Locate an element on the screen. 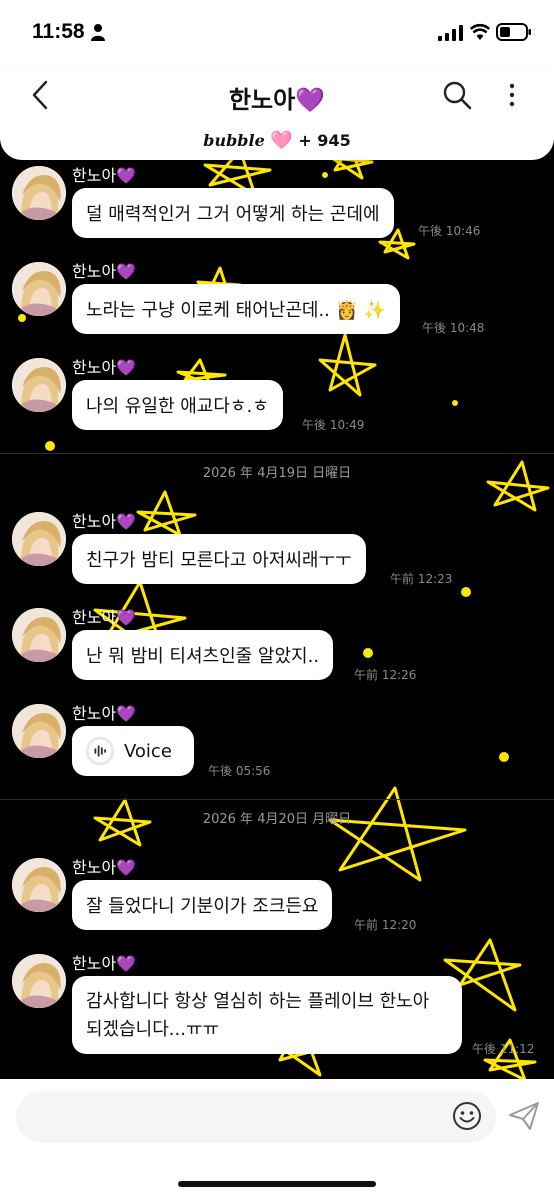 The width and height of the screenshot is (554, 1199). message-bubble: 난 뭐 밤비 티셔츠인줄 알았지.. is located at coordinates (203, 655).